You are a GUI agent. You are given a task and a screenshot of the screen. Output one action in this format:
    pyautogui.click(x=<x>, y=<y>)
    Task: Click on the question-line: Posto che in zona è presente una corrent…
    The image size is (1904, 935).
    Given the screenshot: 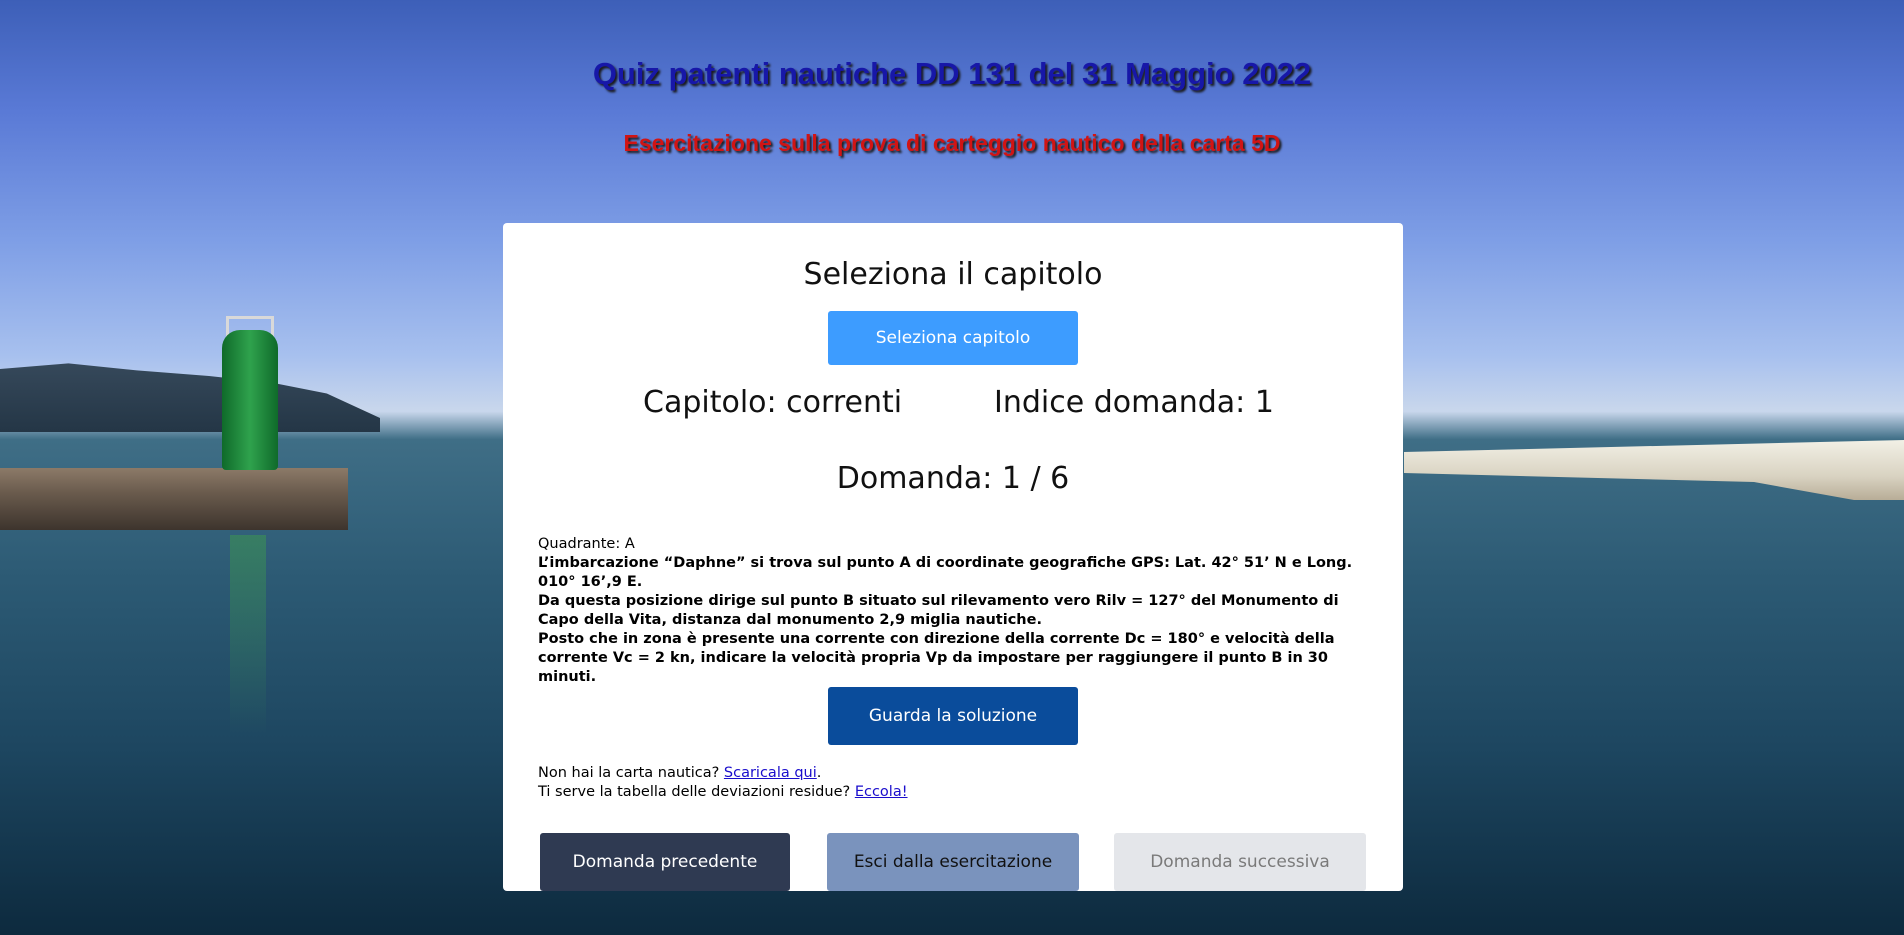 What is the action you would take?
    pyautogui.click(x=936, y=658)
    